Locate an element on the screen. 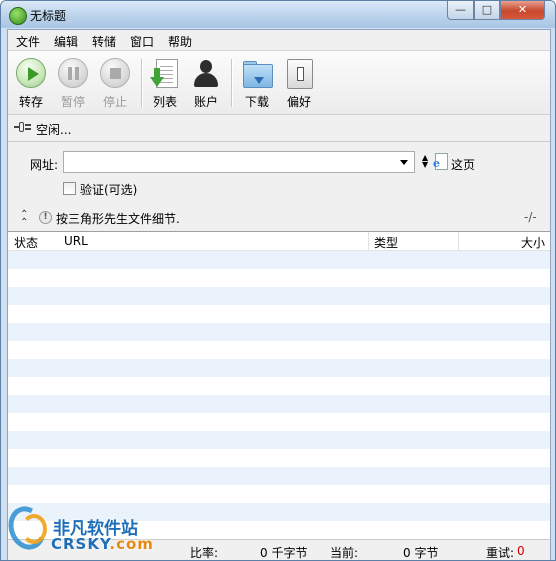 Image resolution: width=556 pixels, height=561 pixels. menu-bar: 文件 编辑 转储 窗口 帮助 is located at coordinates (279, 40).